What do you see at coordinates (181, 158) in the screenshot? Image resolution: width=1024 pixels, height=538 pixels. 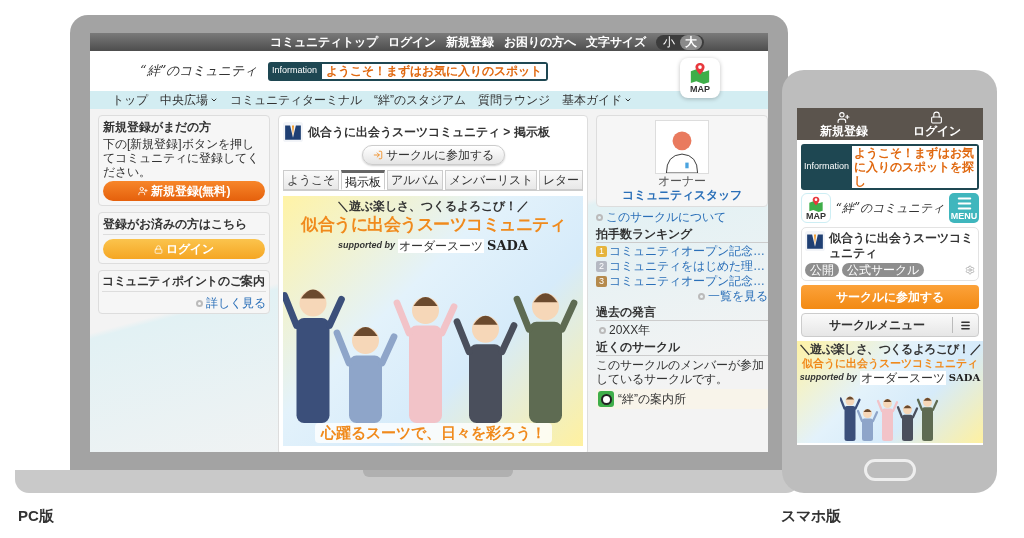 I see `card-text: 下の[新規登録]ボタンを押してコミュニティに登録してください。` at bounding box center [181, 158].